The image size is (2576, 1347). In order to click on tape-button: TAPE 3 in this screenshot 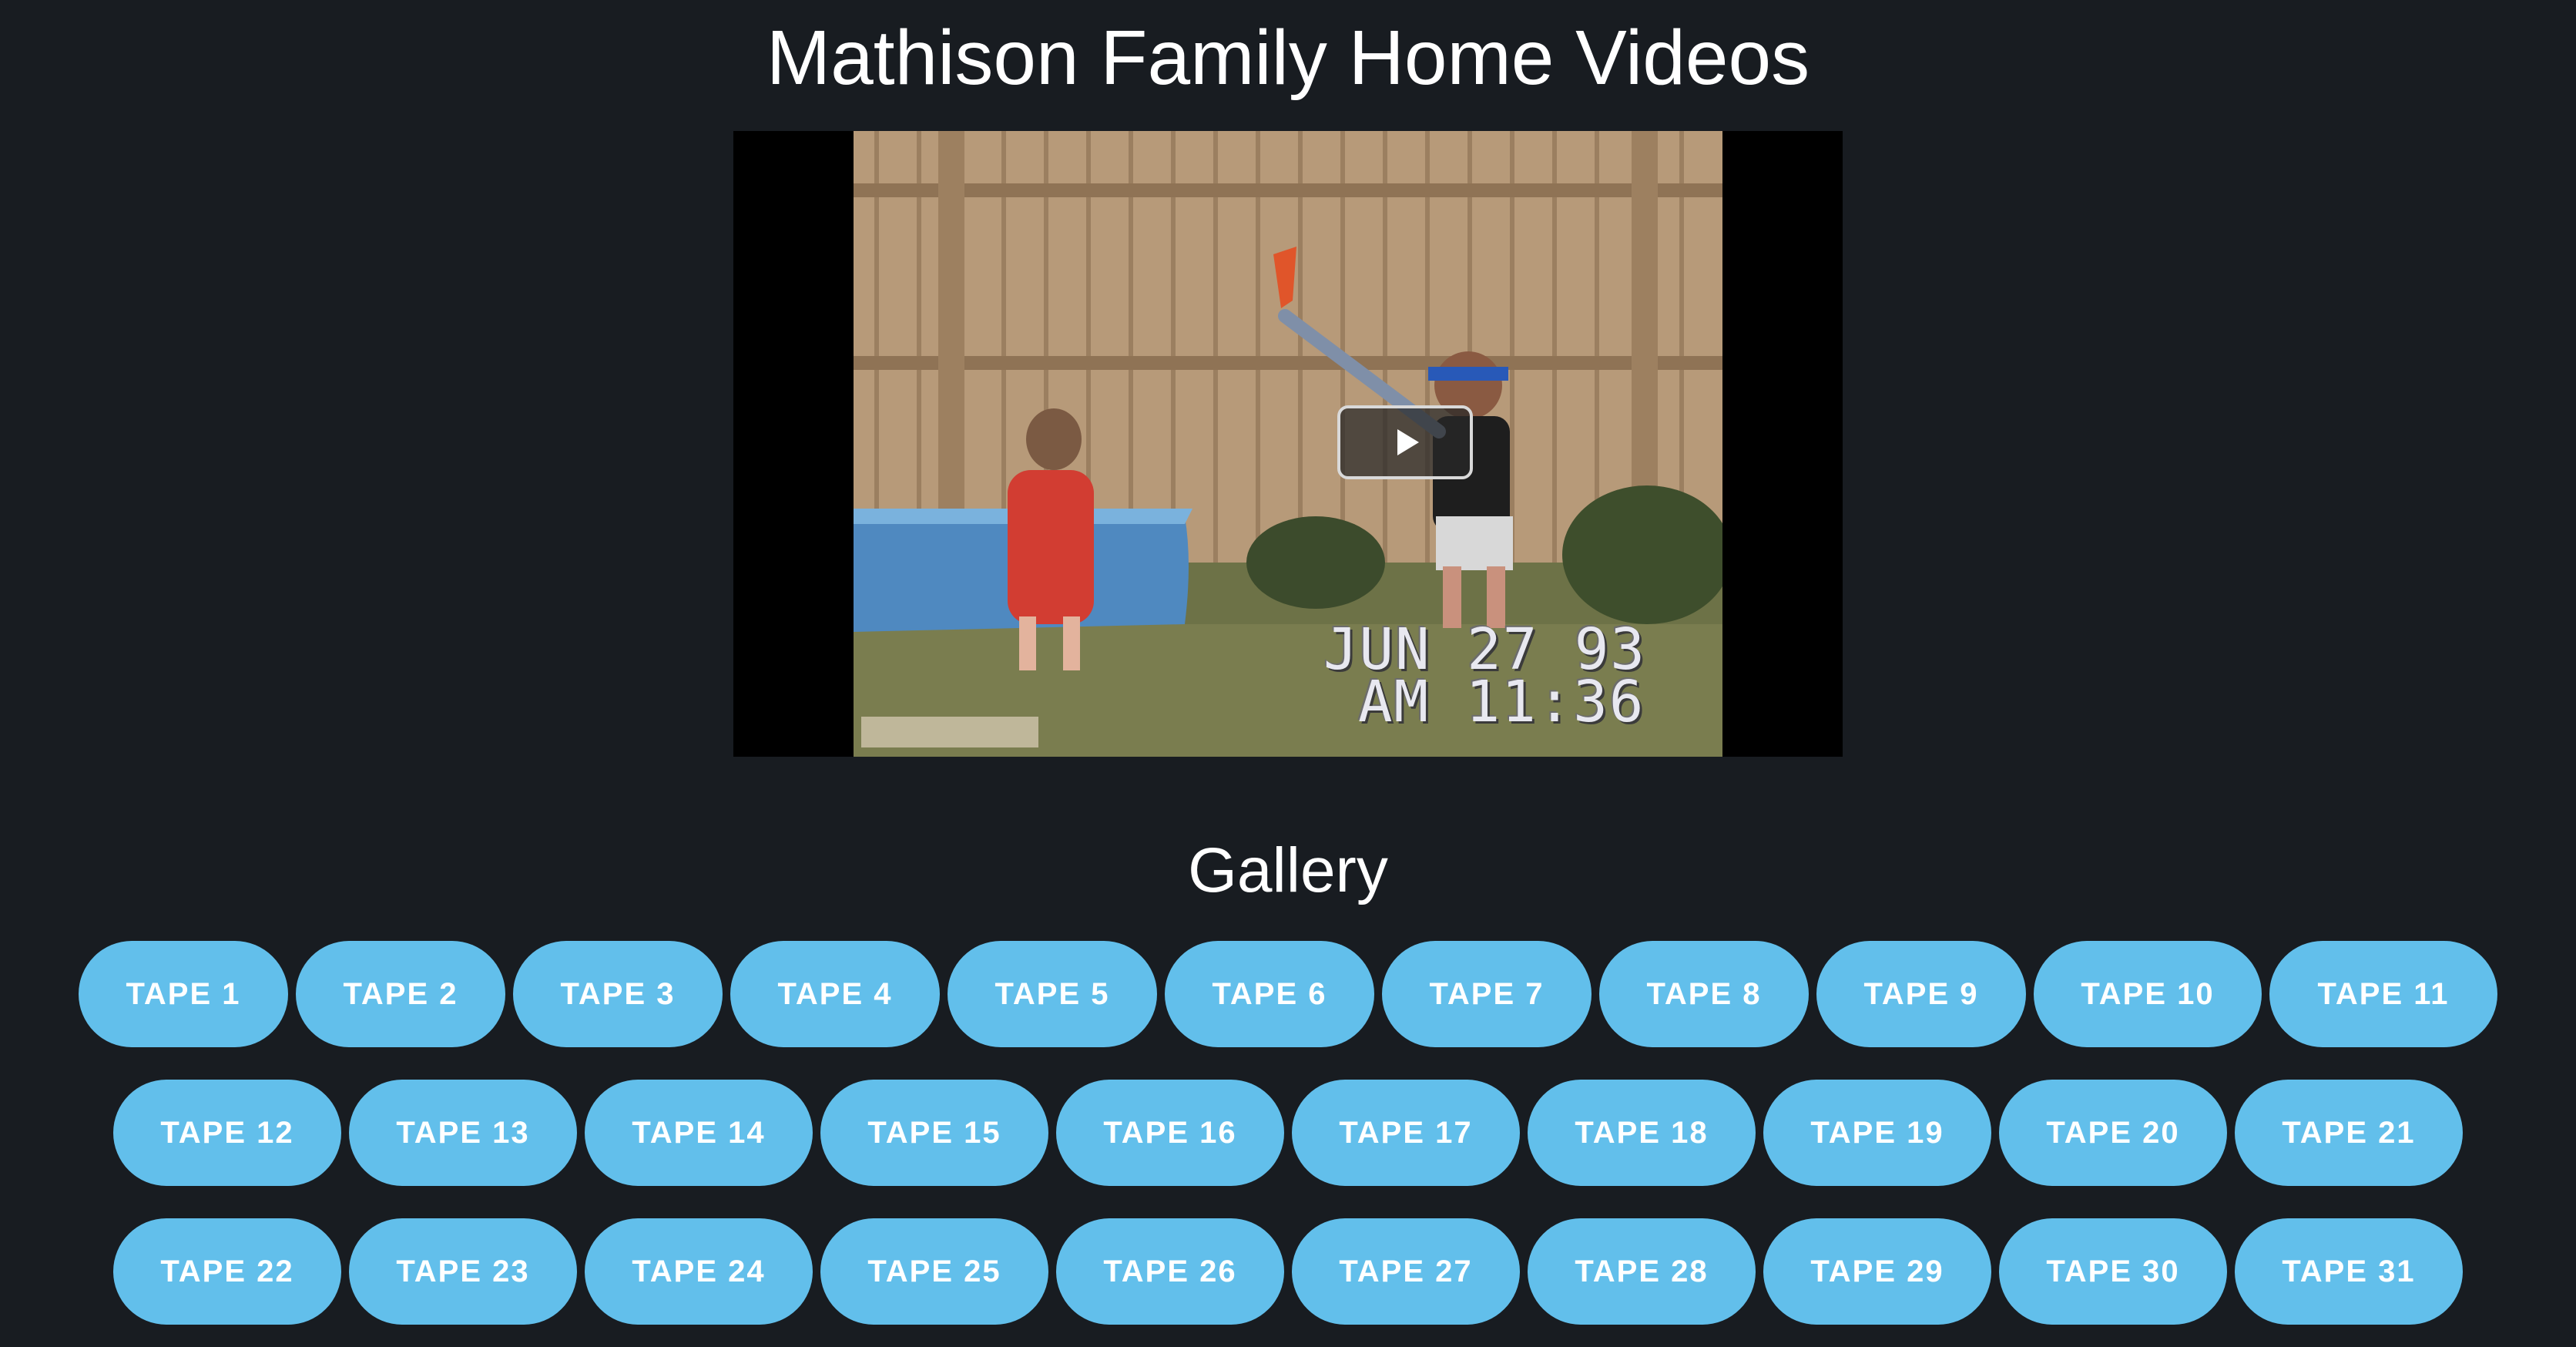, I will do `click(618, 994)`.